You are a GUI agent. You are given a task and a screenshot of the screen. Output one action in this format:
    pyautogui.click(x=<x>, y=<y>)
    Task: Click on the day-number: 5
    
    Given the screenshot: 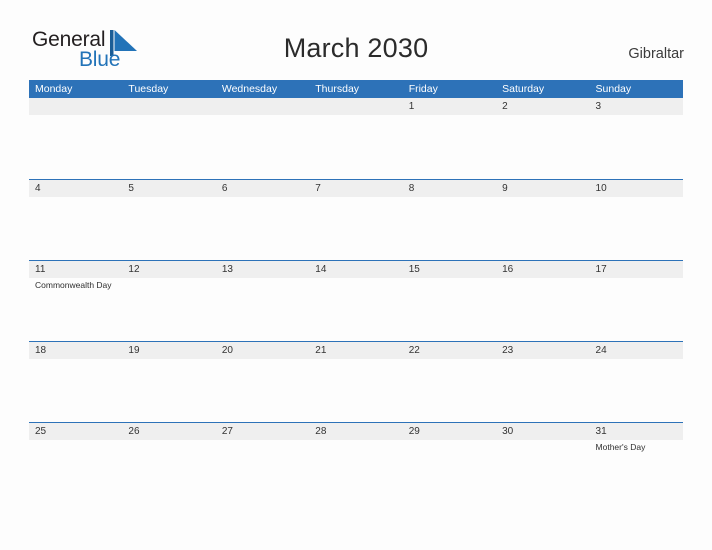 What is the action you would take?
    pyautogui.click(x=131, y=188)
    